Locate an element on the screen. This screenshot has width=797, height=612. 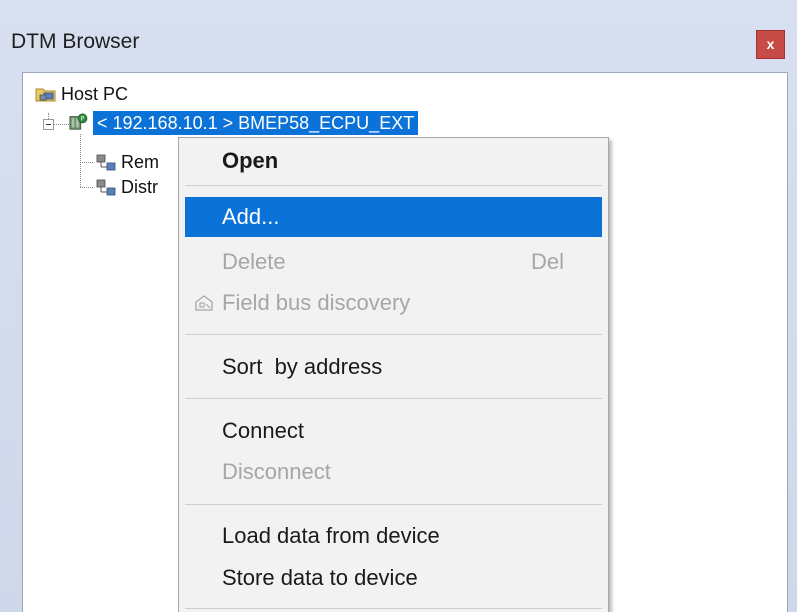
menu-item-sort-by-address: Sort by address is located at coordinates (393, 367).